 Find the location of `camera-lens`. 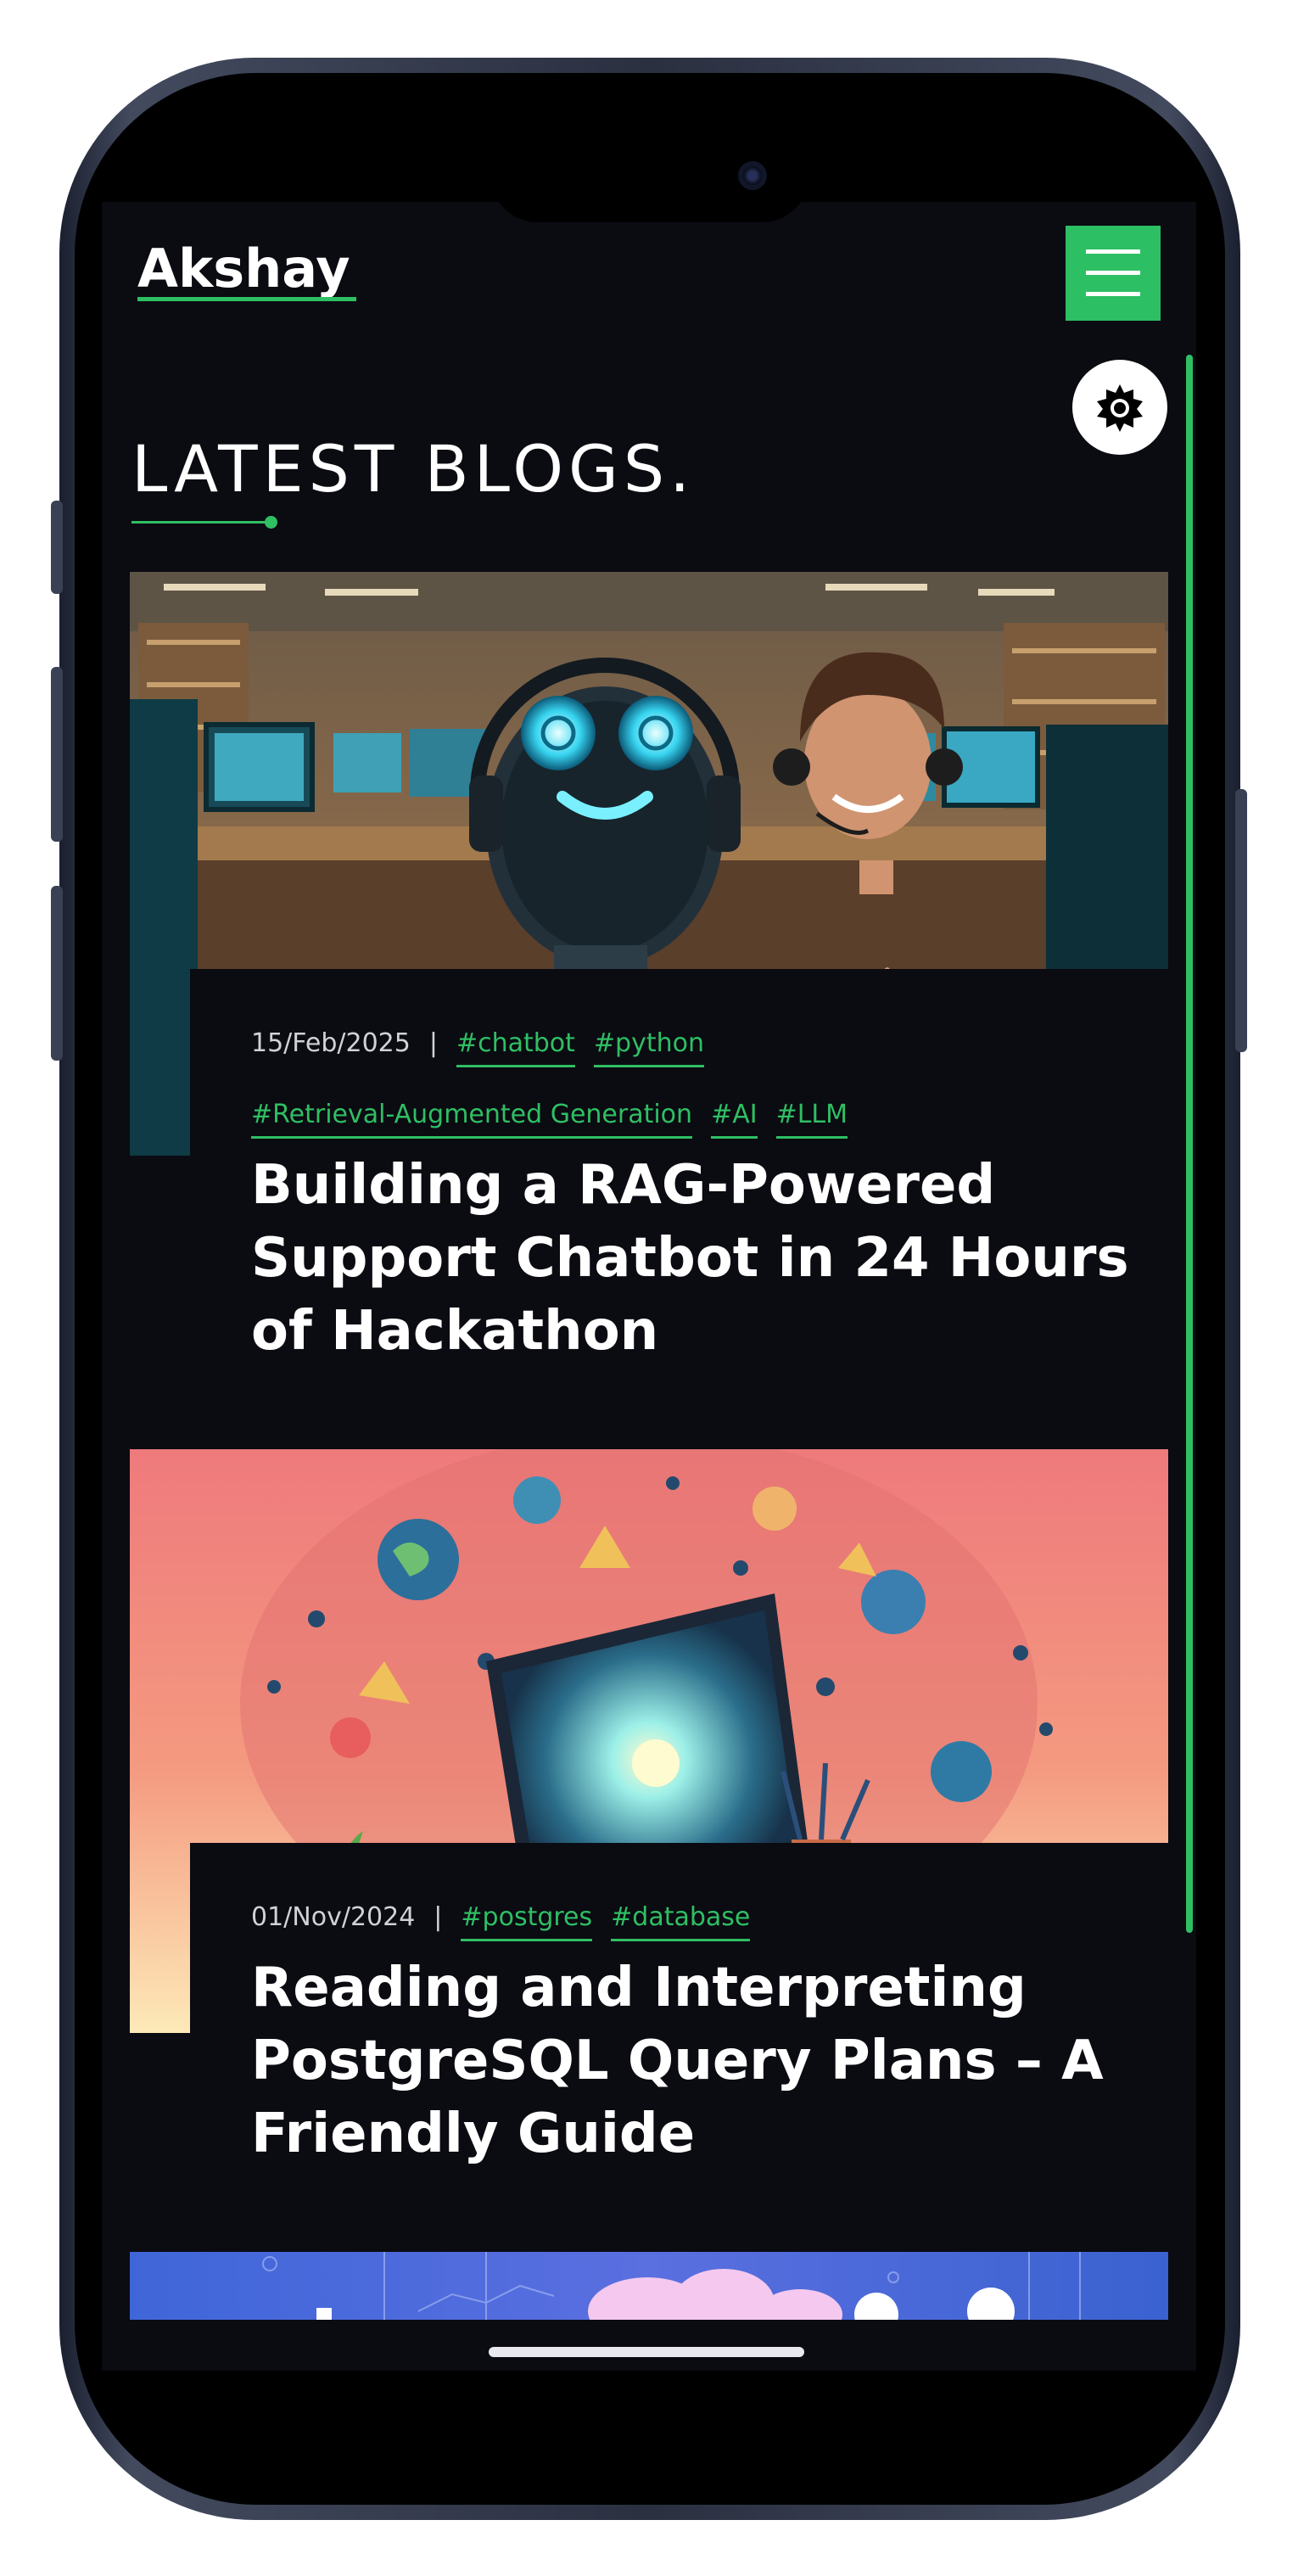

camera-lens is located at coordinates (752, 175).